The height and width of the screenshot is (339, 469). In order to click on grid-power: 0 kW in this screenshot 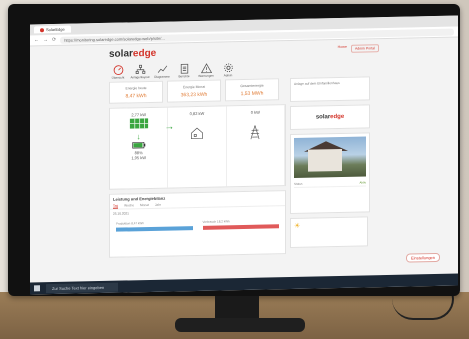, I will do `click(255, 112)`.